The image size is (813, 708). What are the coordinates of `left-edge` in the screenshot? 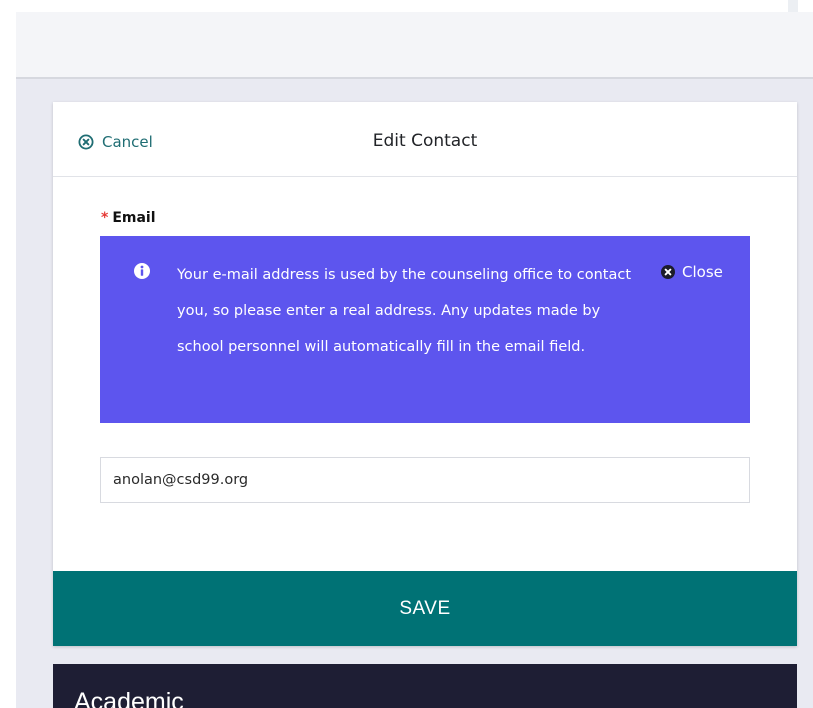 It's located at (8, 354).